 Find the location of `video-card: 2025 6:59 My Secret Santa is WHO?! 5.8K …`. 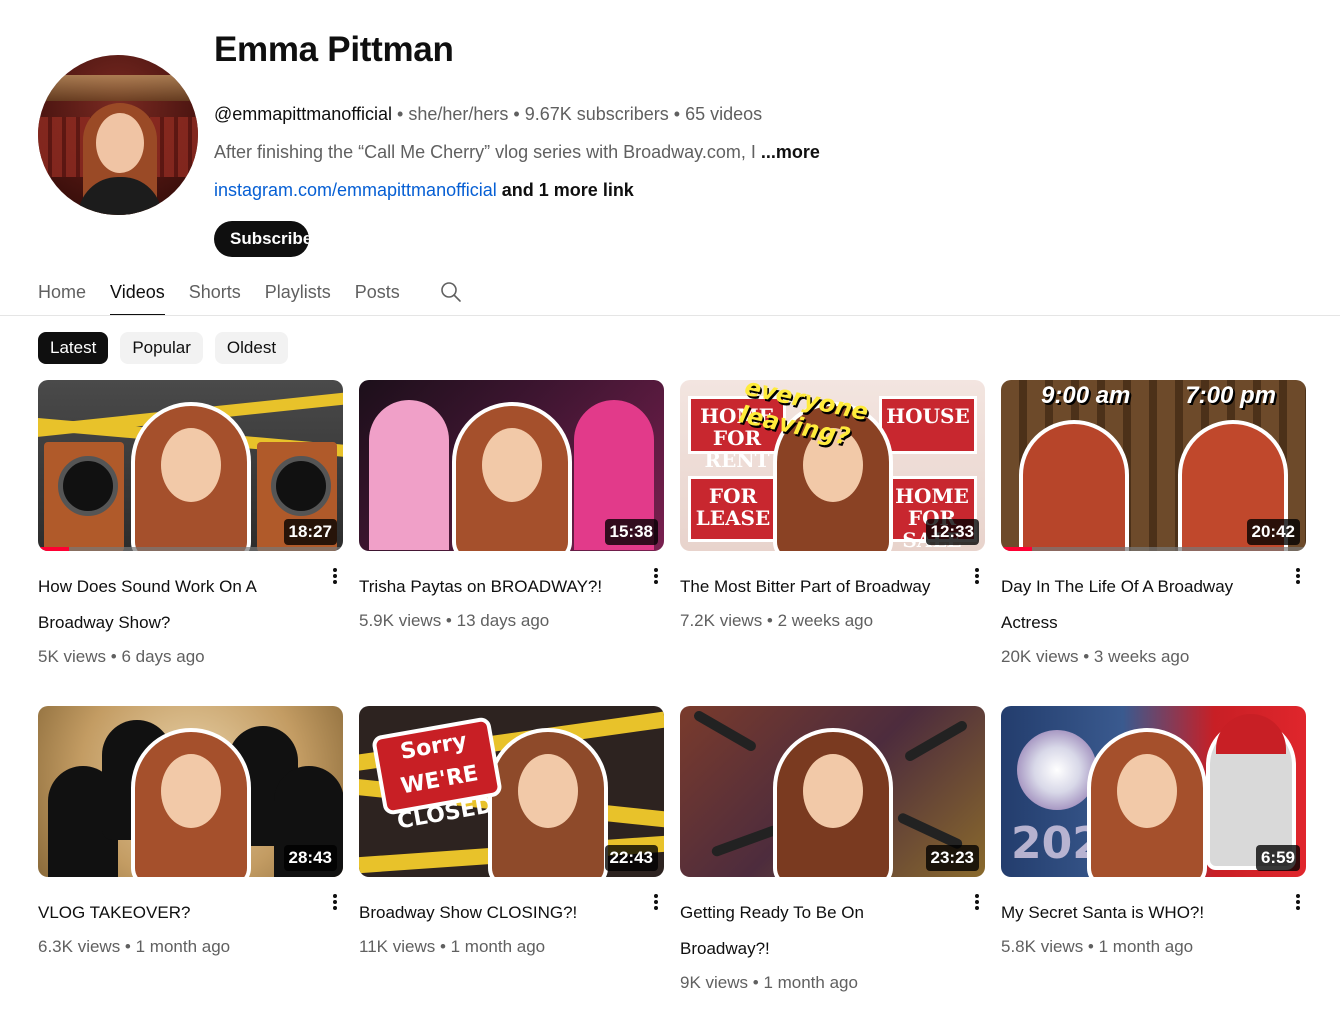

video-card: 2025 6:59 My Secret Santa is WHO?! 5.8K … is located at coordinates (1153, 832).